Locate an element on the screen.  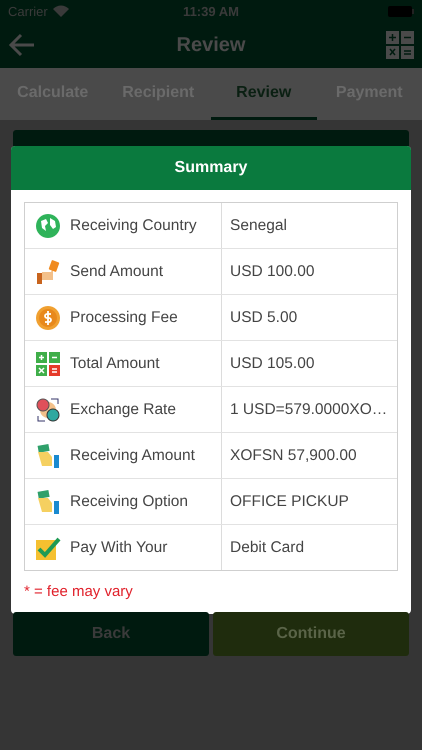
row-label: Processing Fee is located at coordinates (124, 317).